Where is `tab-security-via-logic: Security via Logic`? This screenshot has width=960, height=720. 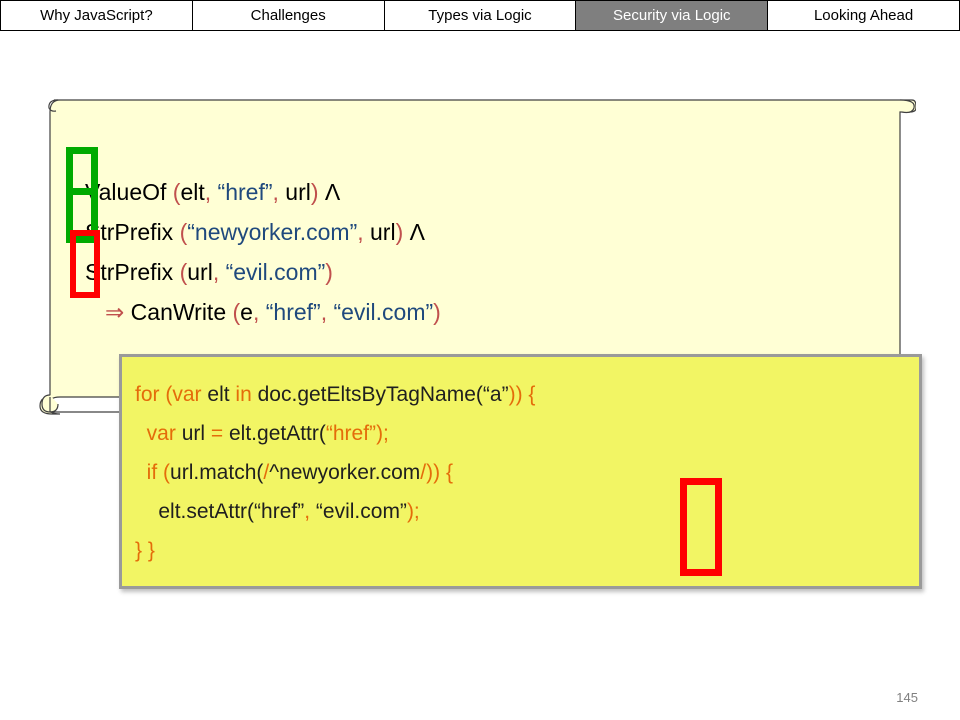
tab-security-via-logic: Security via Logic is located at coordinates (672, 15).